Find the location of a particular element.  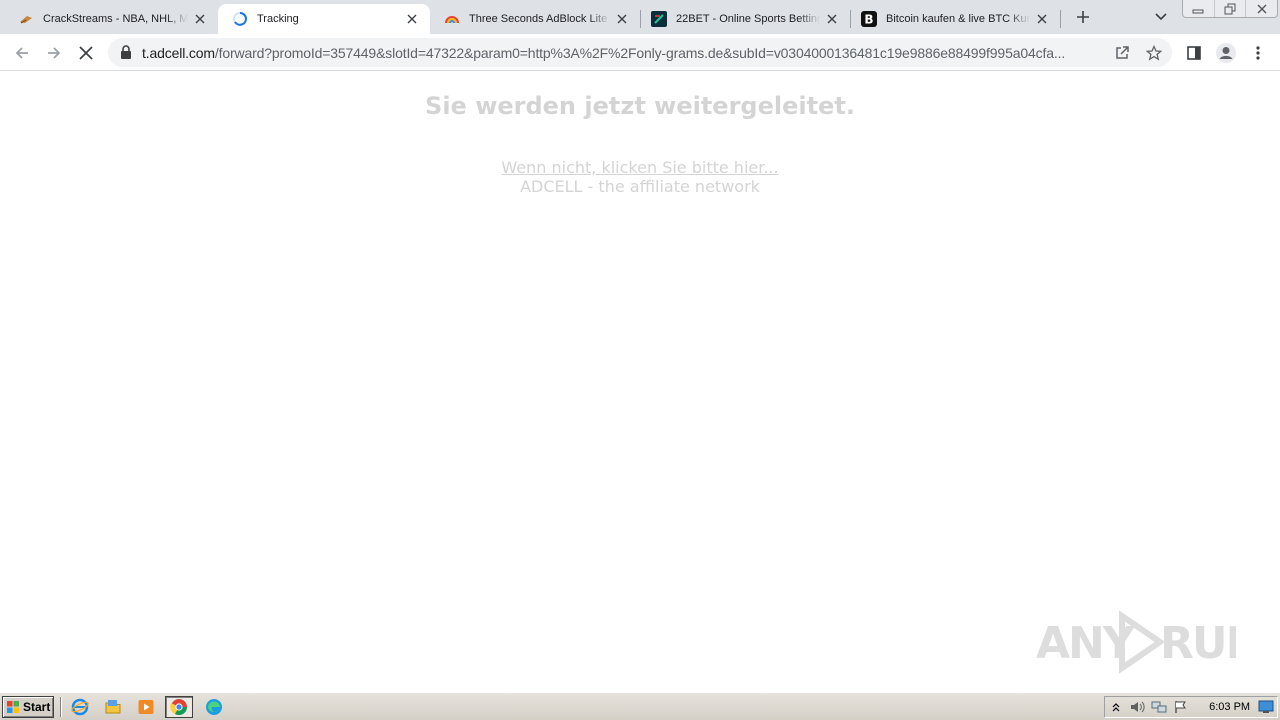

anyrun-logo-icon: ANY RUN is located at coordinates (1136, 642).